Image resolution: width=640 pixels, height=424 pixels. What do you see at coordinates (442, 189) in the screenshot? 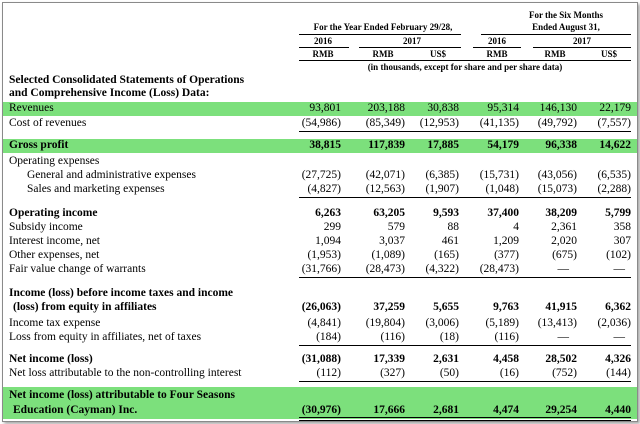
I see `value-fy2017-usd: (1,907)` at bounding box center [442, 189].